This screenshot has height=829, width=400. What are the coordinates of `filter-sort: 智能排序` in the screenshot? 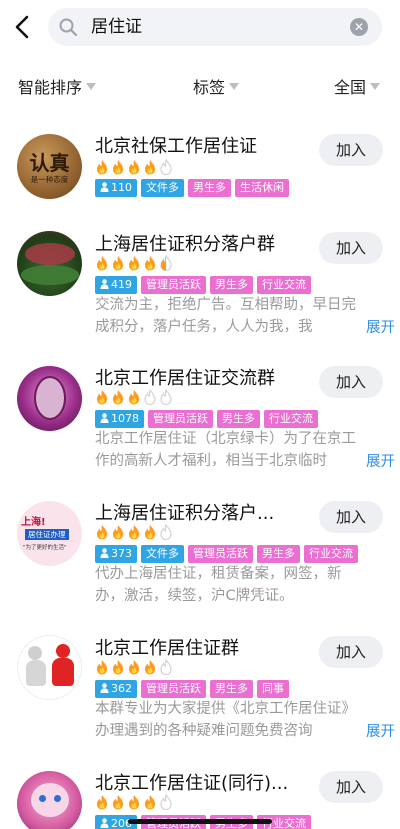 It's located at (57, 88).